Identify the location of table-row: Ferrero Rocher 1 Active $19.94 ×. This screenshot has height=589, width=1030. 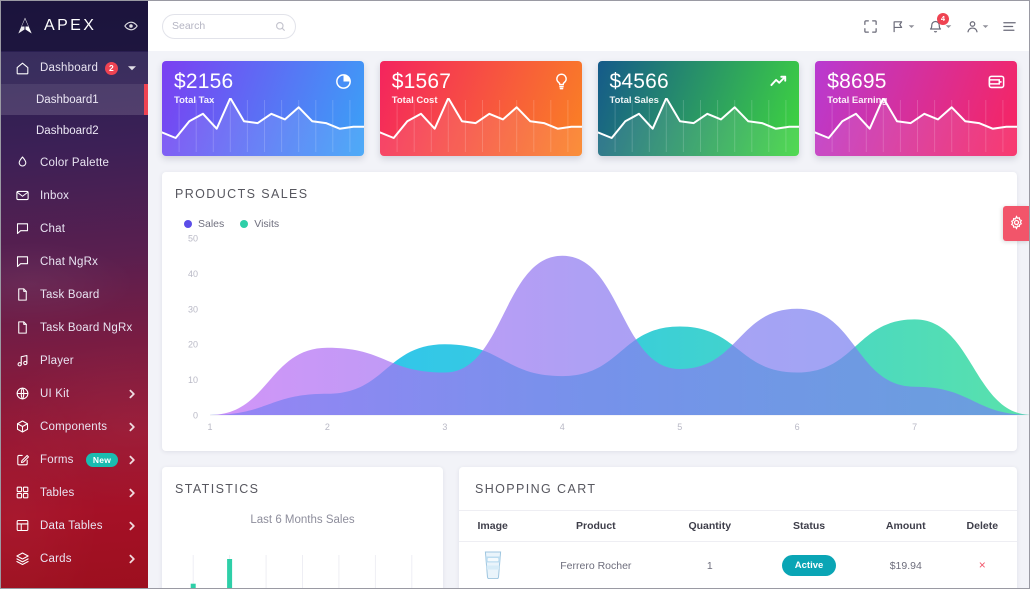
(738, 565).